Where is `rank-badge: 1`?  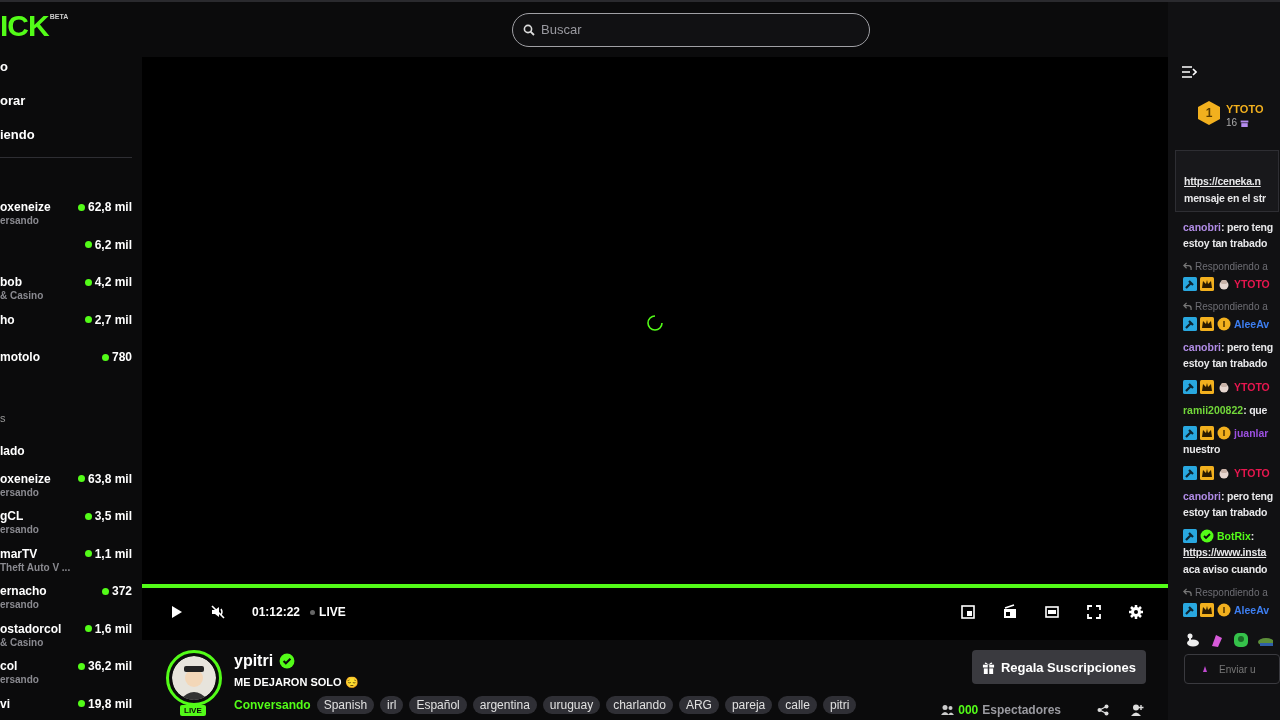
rank-badge: 1 is located at coordinates (1209, 113).